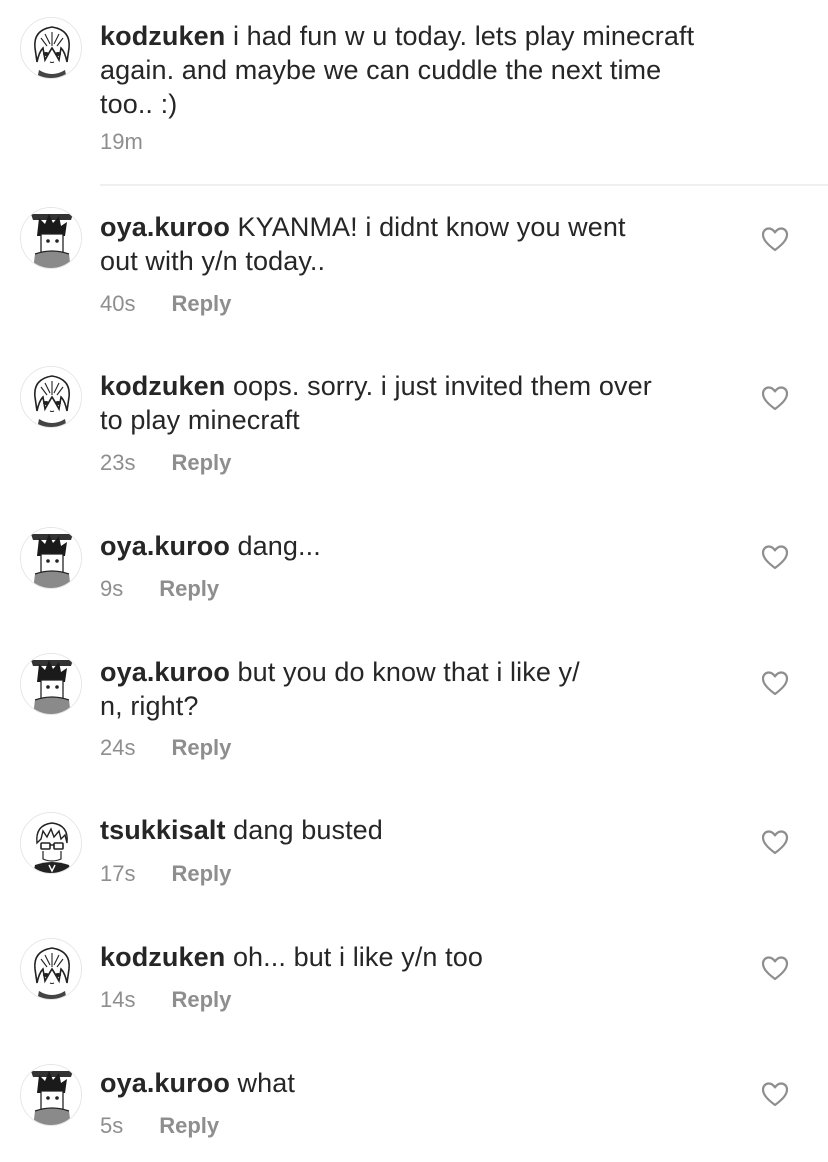 This screenshot has width=828, height=1162. I want to click on comment-line-2: out with y/n today.., so click(213, 261).